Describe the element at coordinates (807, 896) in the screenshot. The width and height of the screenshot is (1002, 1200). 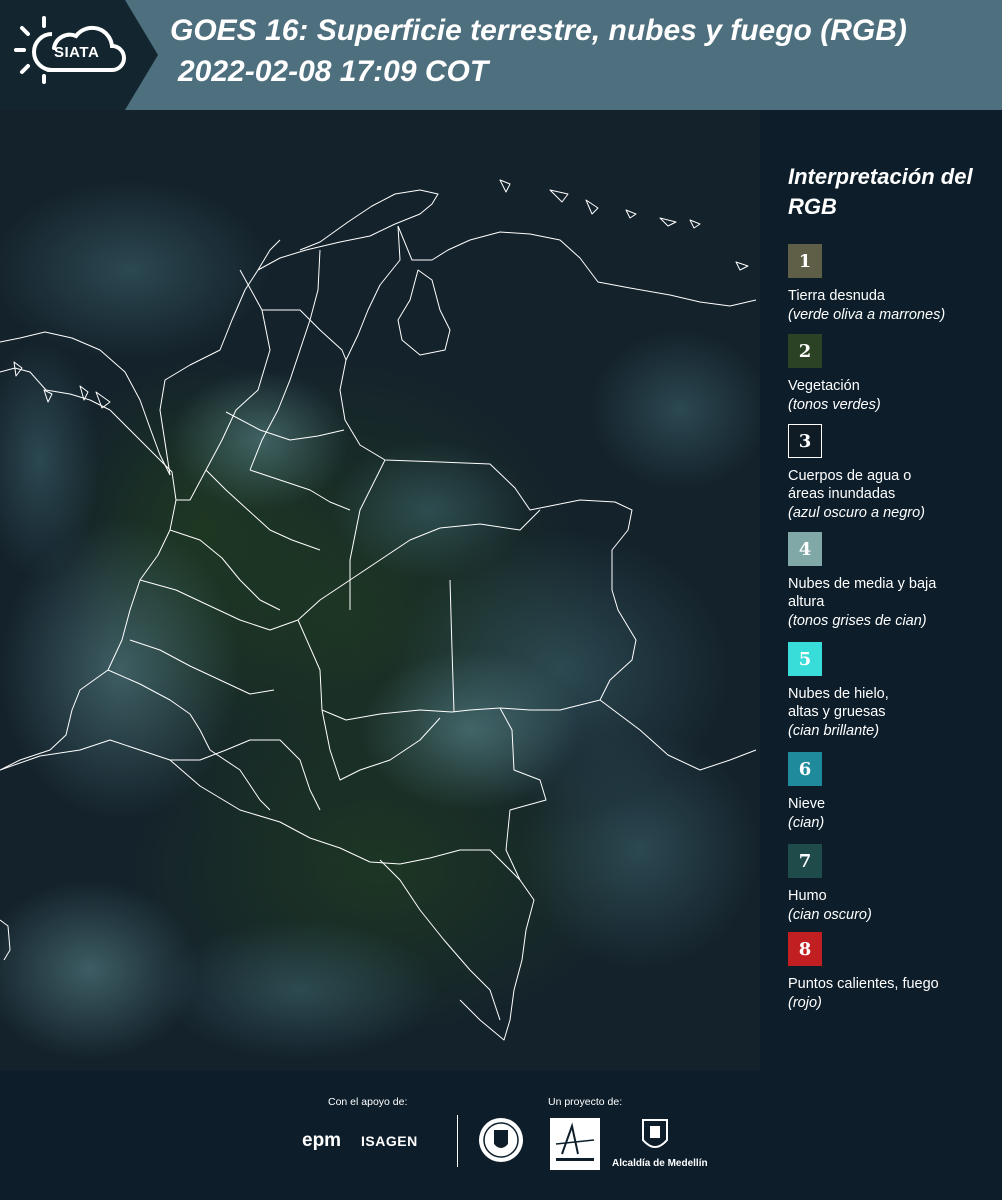
I see `legend-label: Humo` at that location.